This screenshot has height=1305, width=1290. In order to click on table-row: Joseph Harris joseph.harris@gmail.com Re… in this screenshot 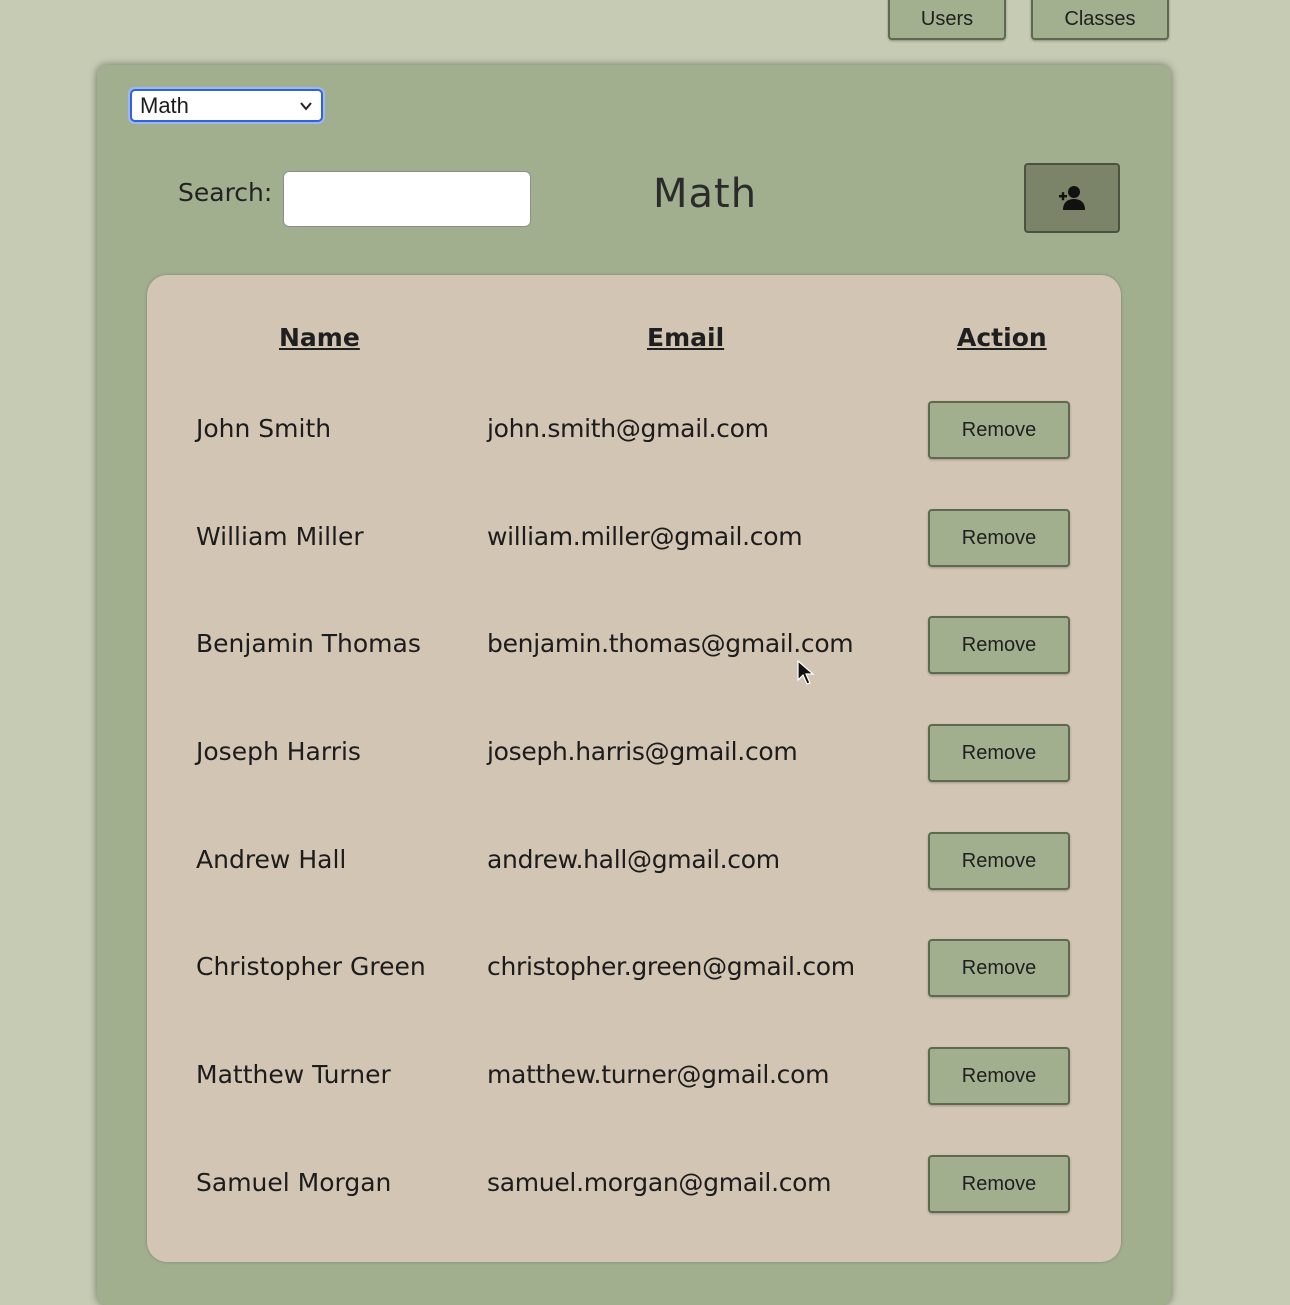, I will do `click(634, 754)`.